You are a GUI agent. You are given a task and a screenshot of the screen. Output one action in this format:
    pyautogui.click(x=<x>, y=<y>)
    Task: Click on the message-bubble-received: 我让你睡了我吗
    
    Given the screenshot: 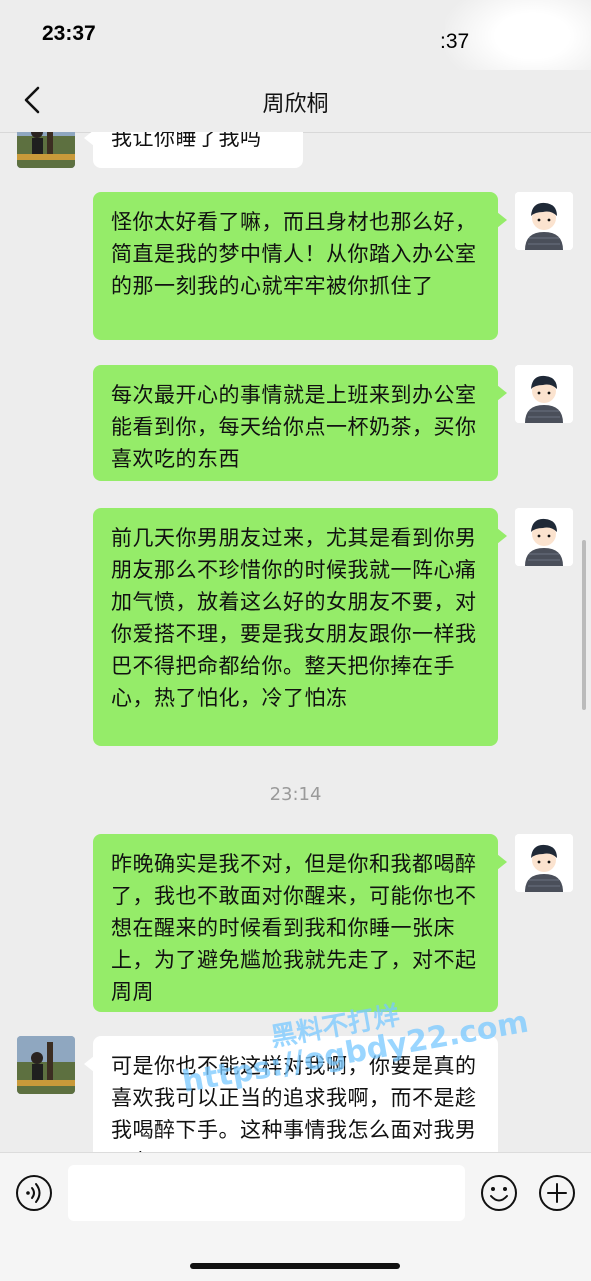 What is the action you would take?
    pyautogui.click(x=193, y=150)
    